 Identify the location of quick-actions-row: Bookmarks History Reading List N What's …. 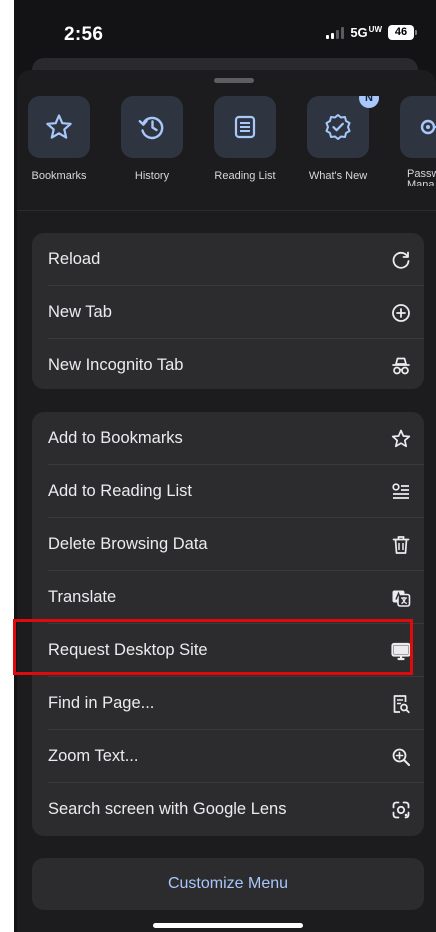
(226, 141).